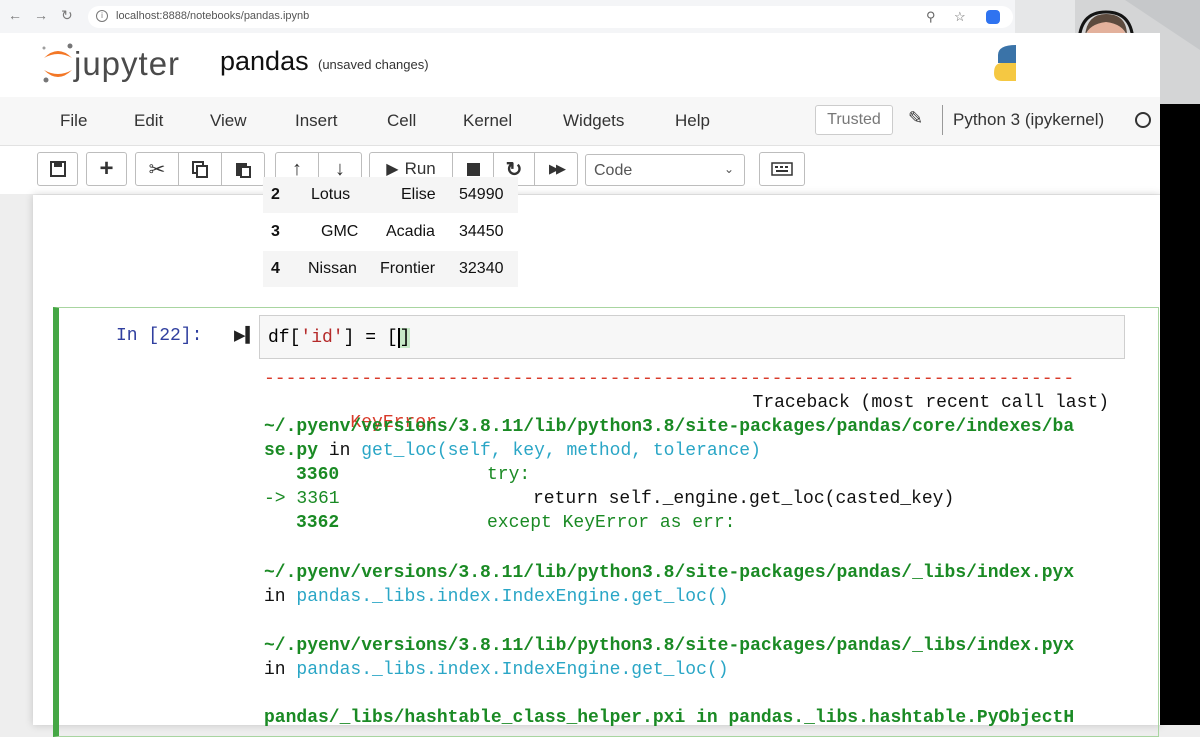  What do you see at coordinates (561, 451) in the screenshot?
I see `traceback-function: get_loc(self, key, method, tolerance)` at bounding box center [561, 451].